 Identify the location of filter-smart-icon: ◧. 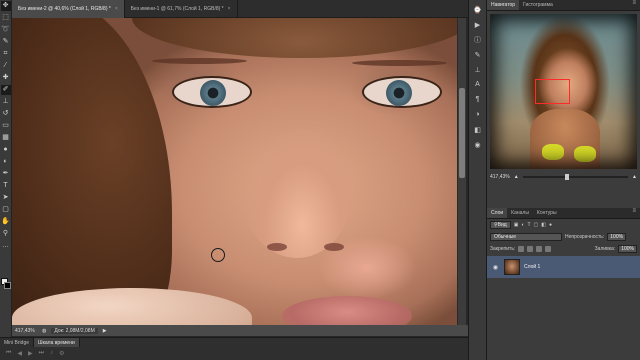
(543, 225).